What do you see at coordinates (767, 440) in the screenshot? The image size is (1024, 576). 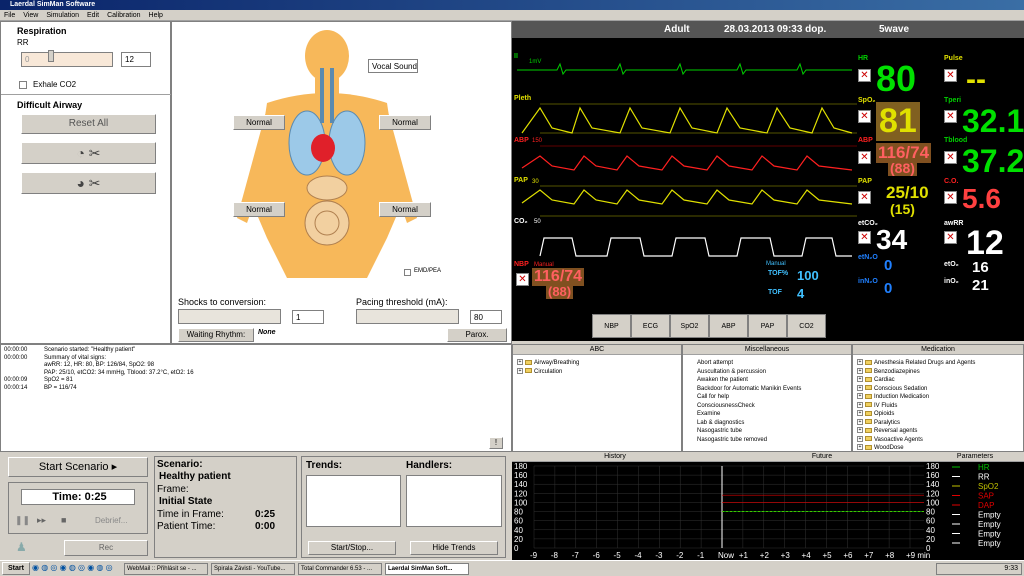 I see `tree-item: Nasogastric tube removed` at bounding box center [767, 440].